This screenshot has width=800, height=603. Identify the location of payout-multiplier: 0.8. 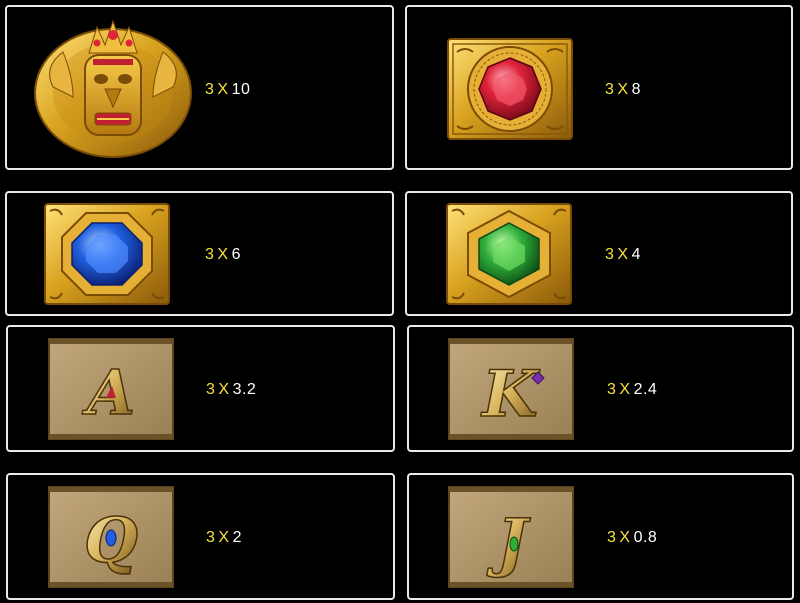
(645, 537).